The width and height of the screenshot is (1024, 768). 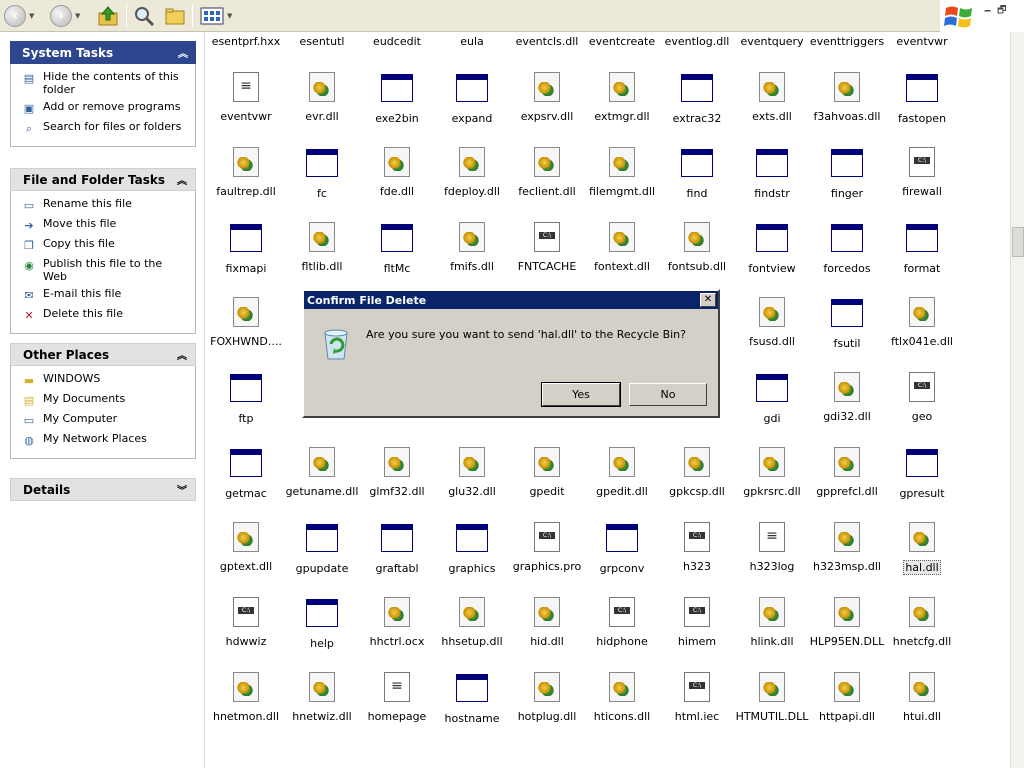 I want to click on file-item: h323msp.dll, so click(x=847, y=559).